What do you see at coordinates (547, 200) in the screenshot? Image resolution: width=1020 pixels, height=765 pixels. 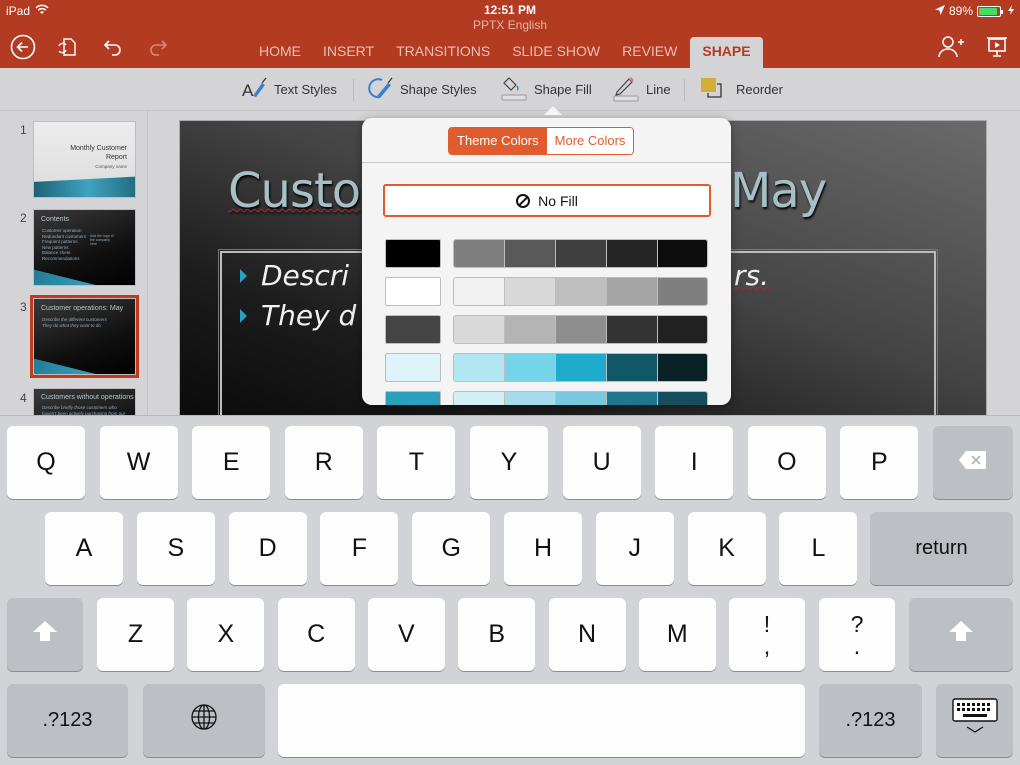 I see `no-fill-button: No Fill` at bounding box center [547, 200].